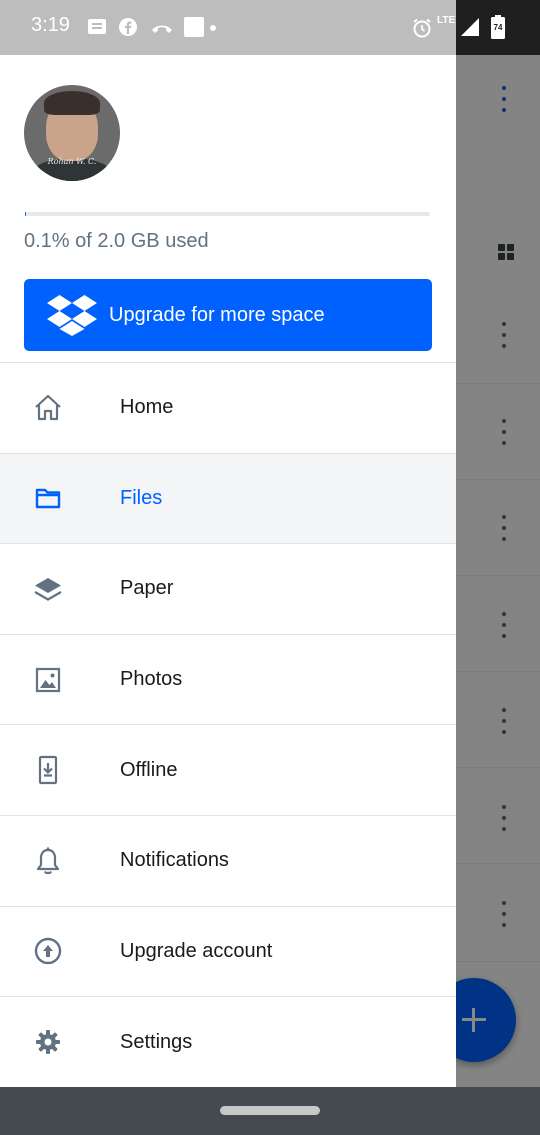 Image resolution: width=540 pixels, height=1135 pixels. Describe the element at coordinates (228, 408) in the screenshot. I see `nav-item-home: Home` at that location.